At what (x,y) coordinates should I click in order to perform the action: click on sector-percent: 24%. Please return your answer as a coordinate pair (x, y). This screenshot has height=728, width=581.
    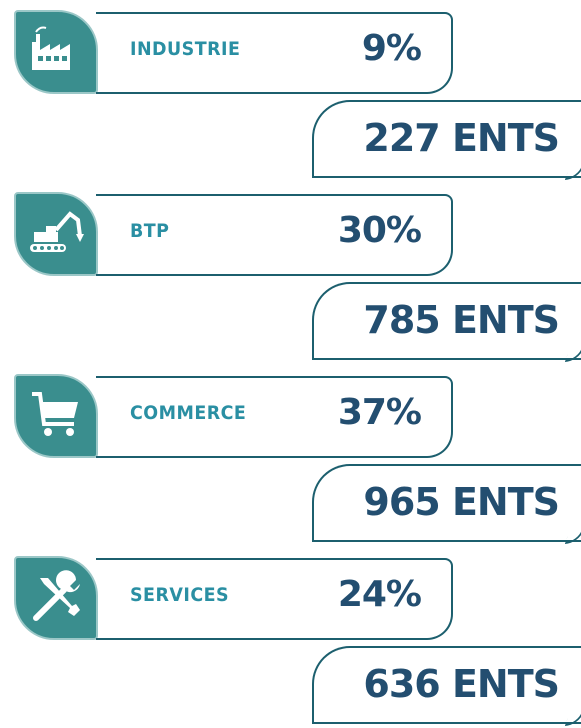
    Looking at the image, I should click on (379, 594).